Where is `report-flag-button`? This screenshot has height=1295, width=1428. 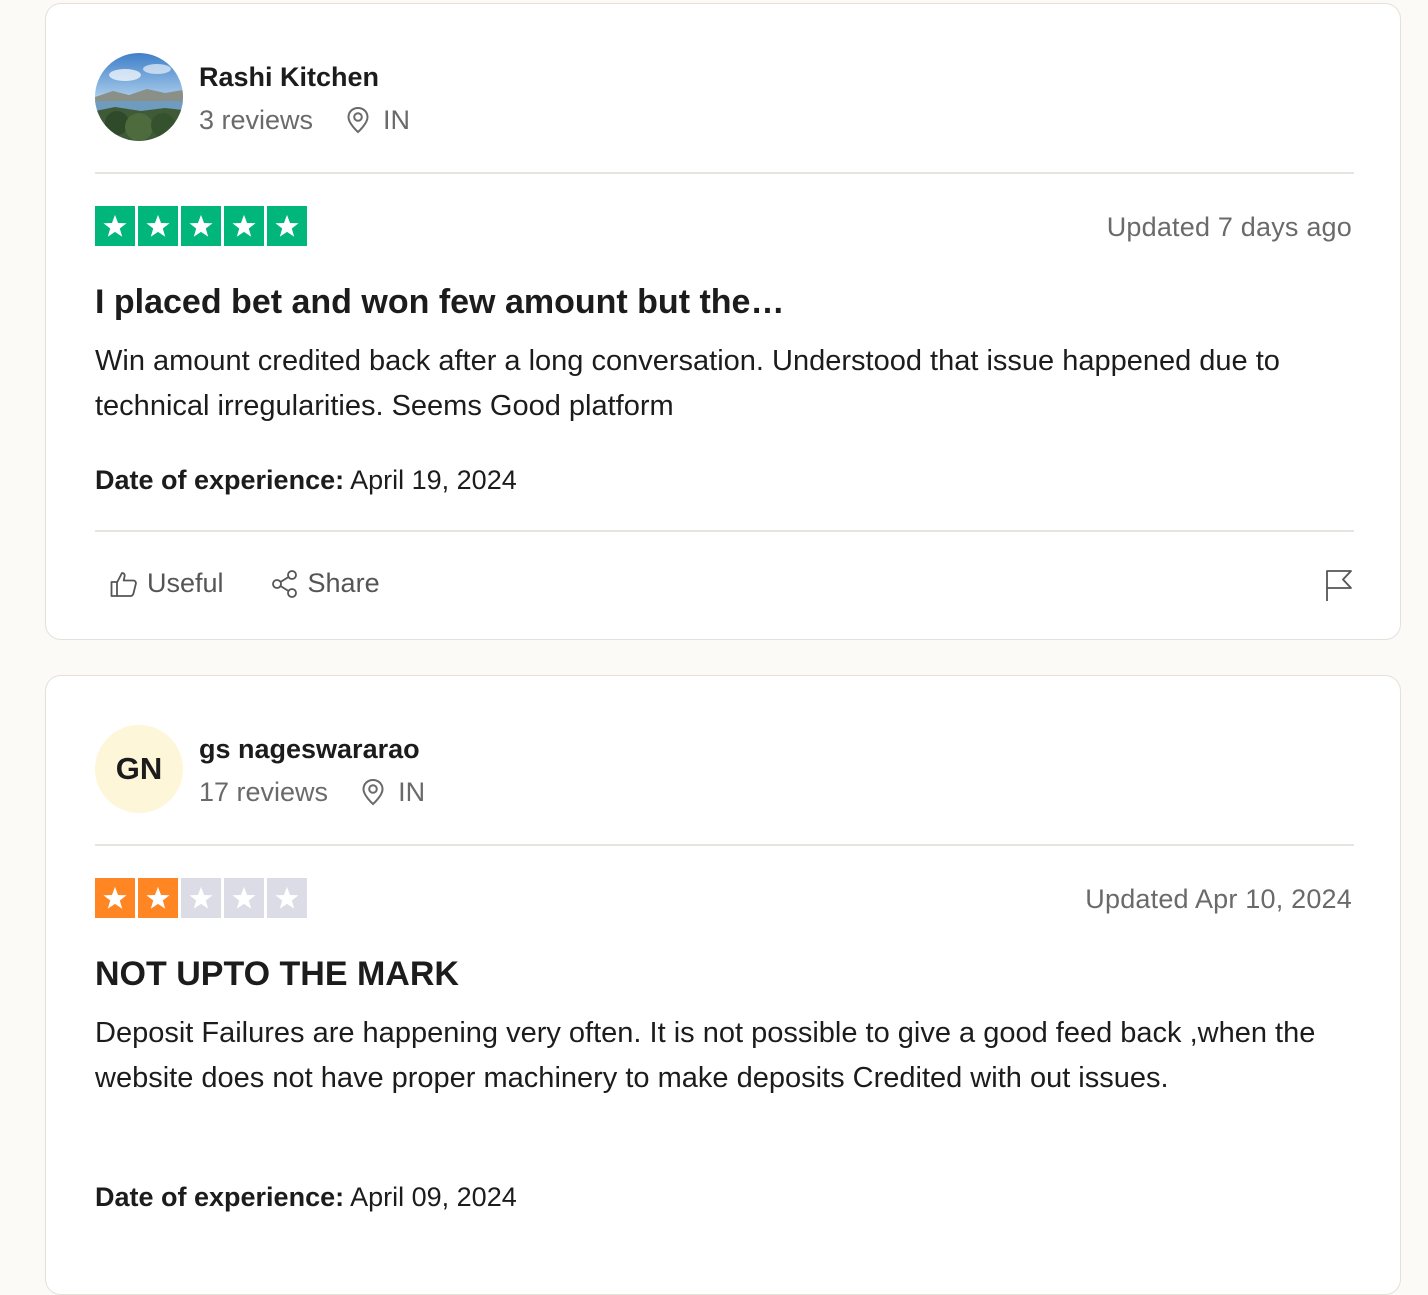
report-flag-button is located at coordinates (1339, 587).